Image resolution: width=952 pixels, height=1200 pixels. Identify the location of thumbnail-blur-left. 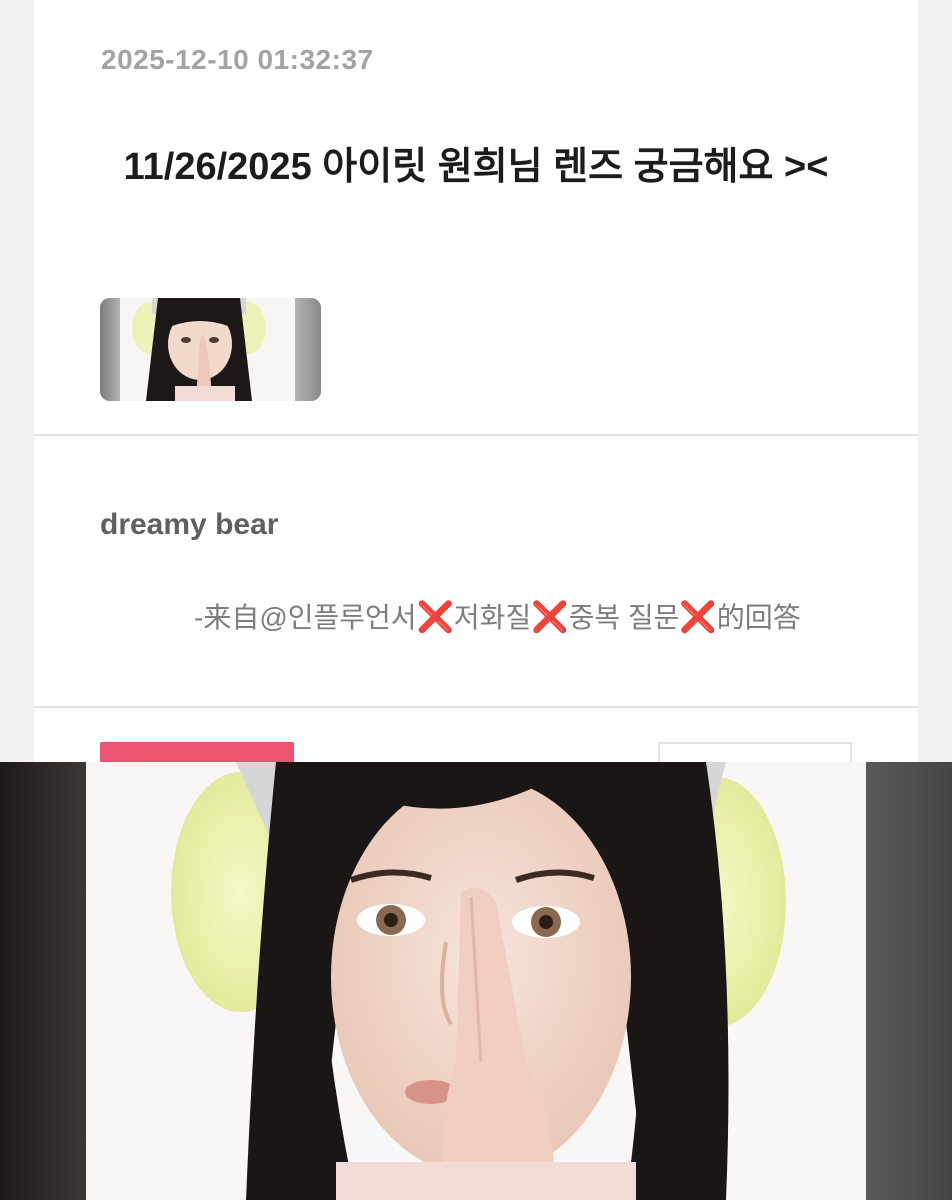
(110, 349).